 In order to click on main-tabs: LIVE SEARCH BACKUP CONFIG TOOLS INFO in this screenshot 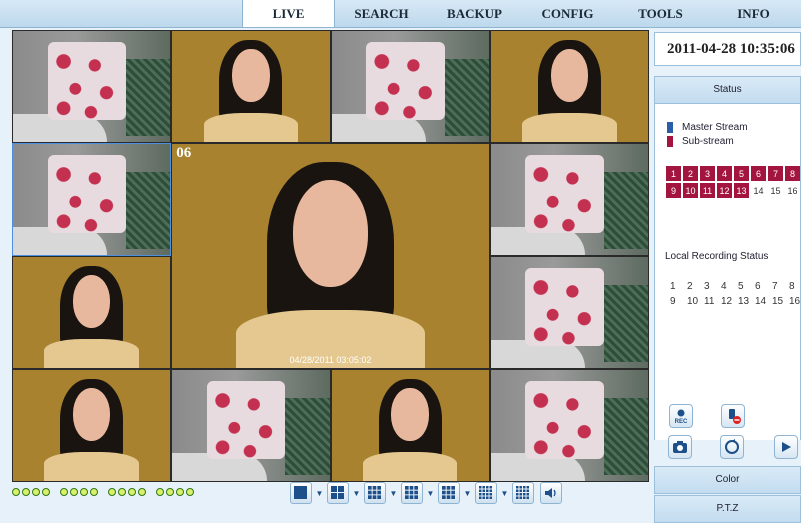, I will do `click(521, 13)`.